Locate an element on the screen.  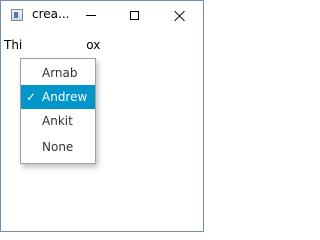
menu-item-label: Ankit is located at coordinates (57, 121).